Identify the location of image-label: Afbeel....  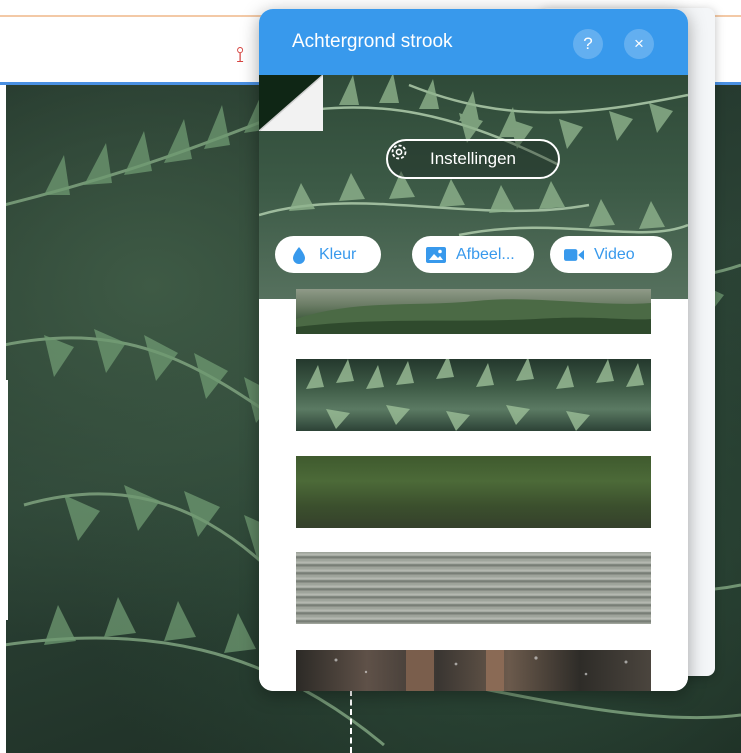
(485, 254).